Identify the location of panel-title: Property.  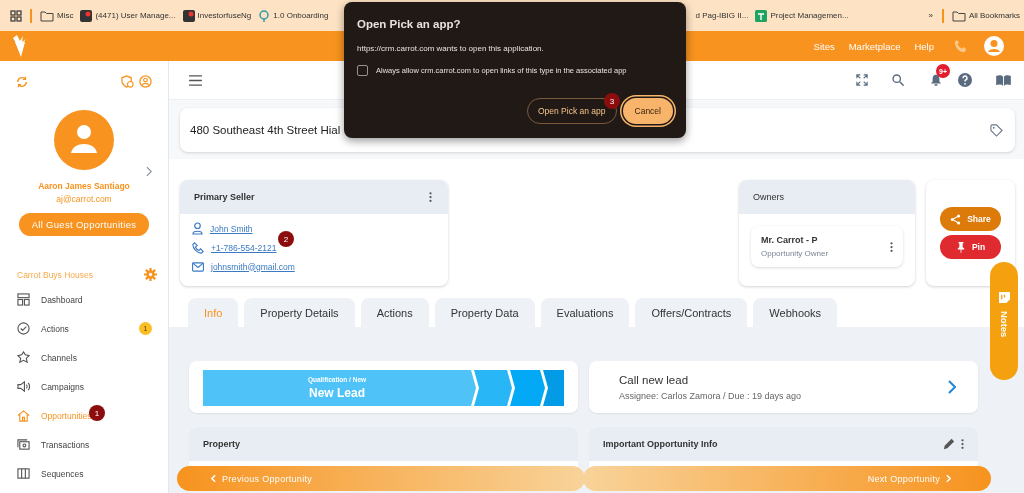
(221, 444).